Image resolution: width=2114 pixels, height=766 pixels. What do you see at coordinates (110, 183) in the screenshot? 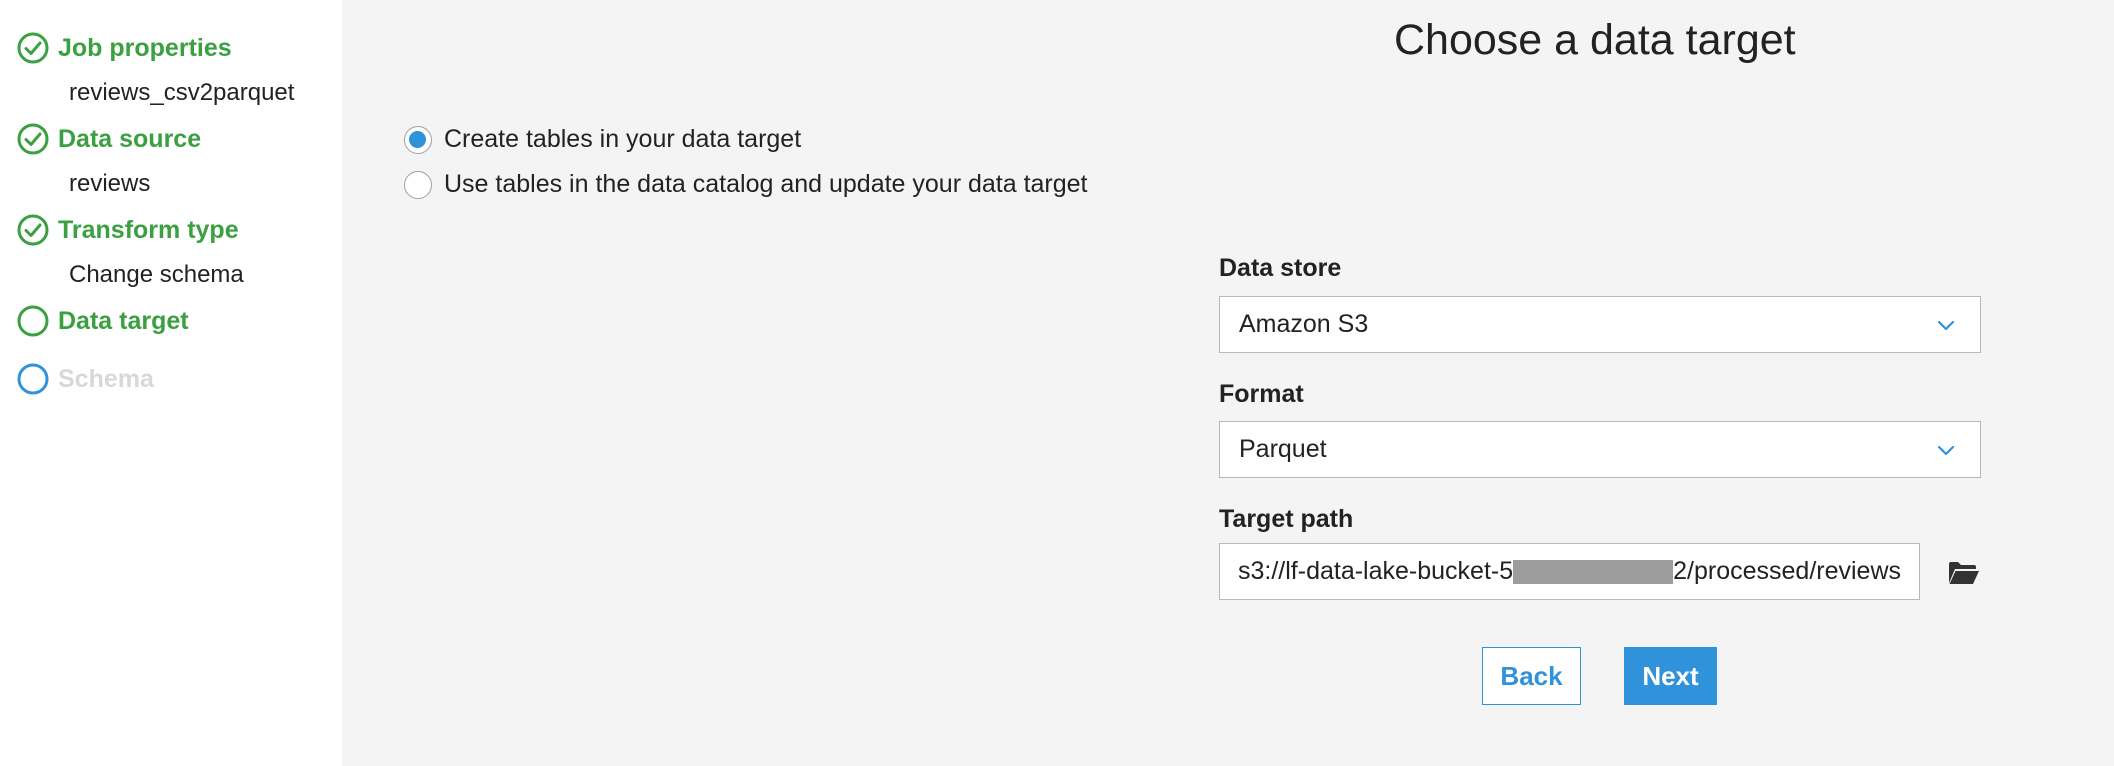
I see `step-value: reviews` at bounding box center [110, 183].